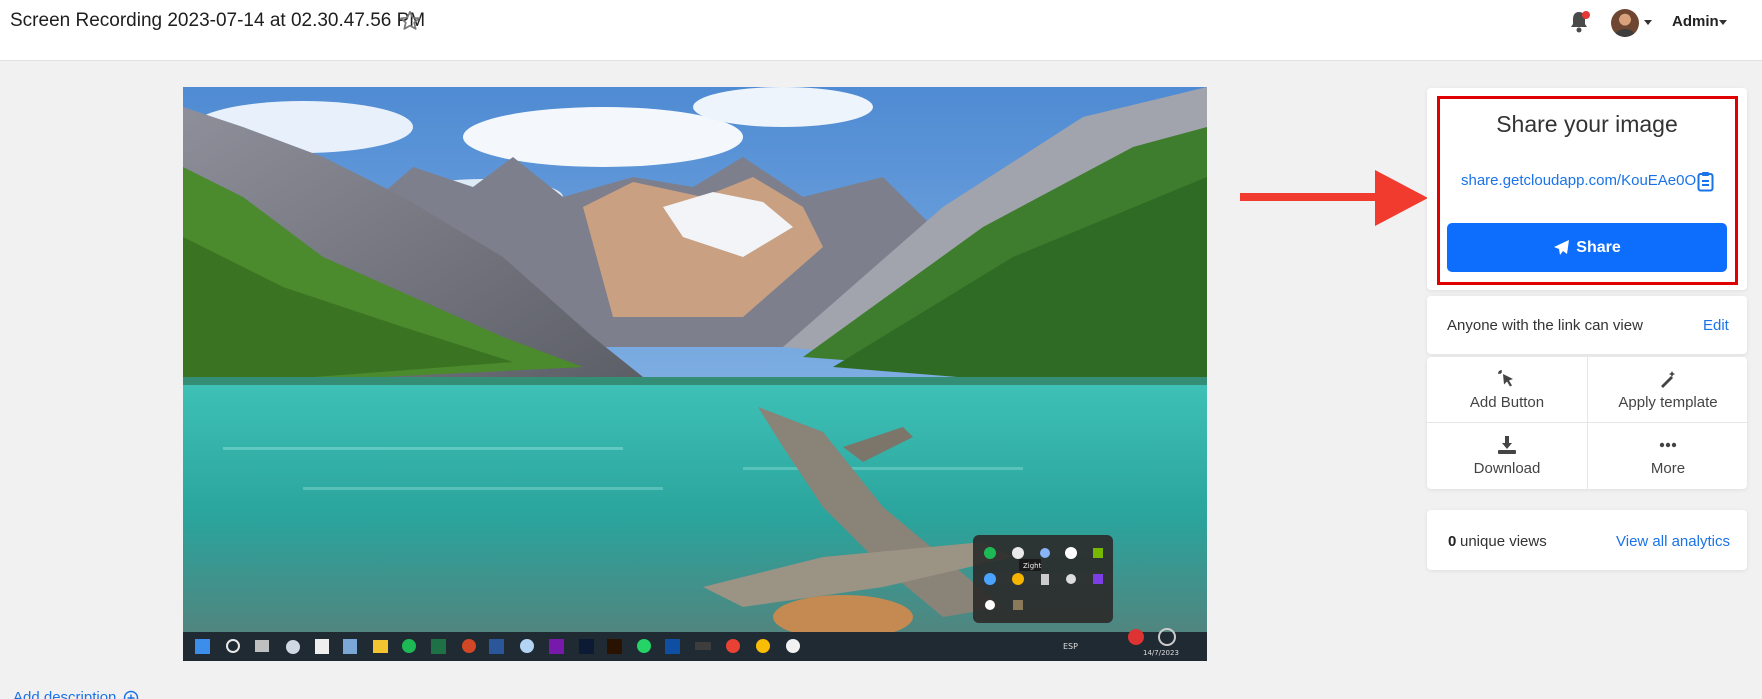 The height and width of the screenshot is (699, 1762). Describe the element at coordinates (1334, 198) in the screenshot. I see `pointer-arrow-icon` at that location.